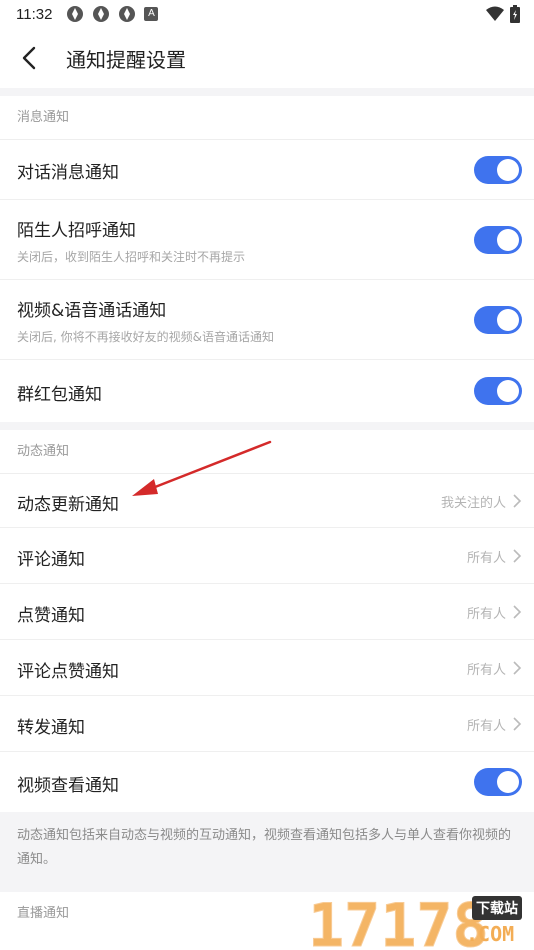  What do you see at coordinates (267, 14) in the screenshot?
I see `status-bar: 11:32 A` at bounding box center [267, 14].